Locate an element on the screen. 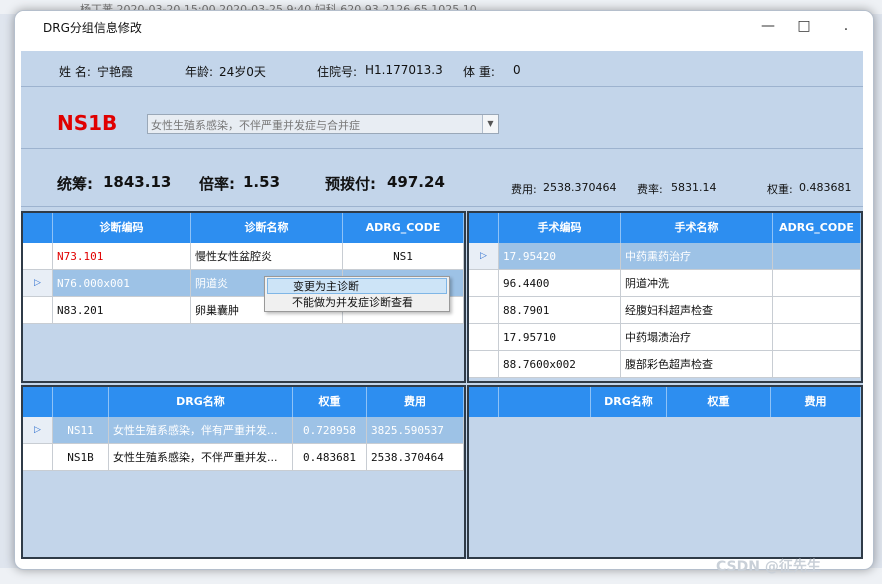  name-label: 姓 名: is located at coordinates (75, 72).